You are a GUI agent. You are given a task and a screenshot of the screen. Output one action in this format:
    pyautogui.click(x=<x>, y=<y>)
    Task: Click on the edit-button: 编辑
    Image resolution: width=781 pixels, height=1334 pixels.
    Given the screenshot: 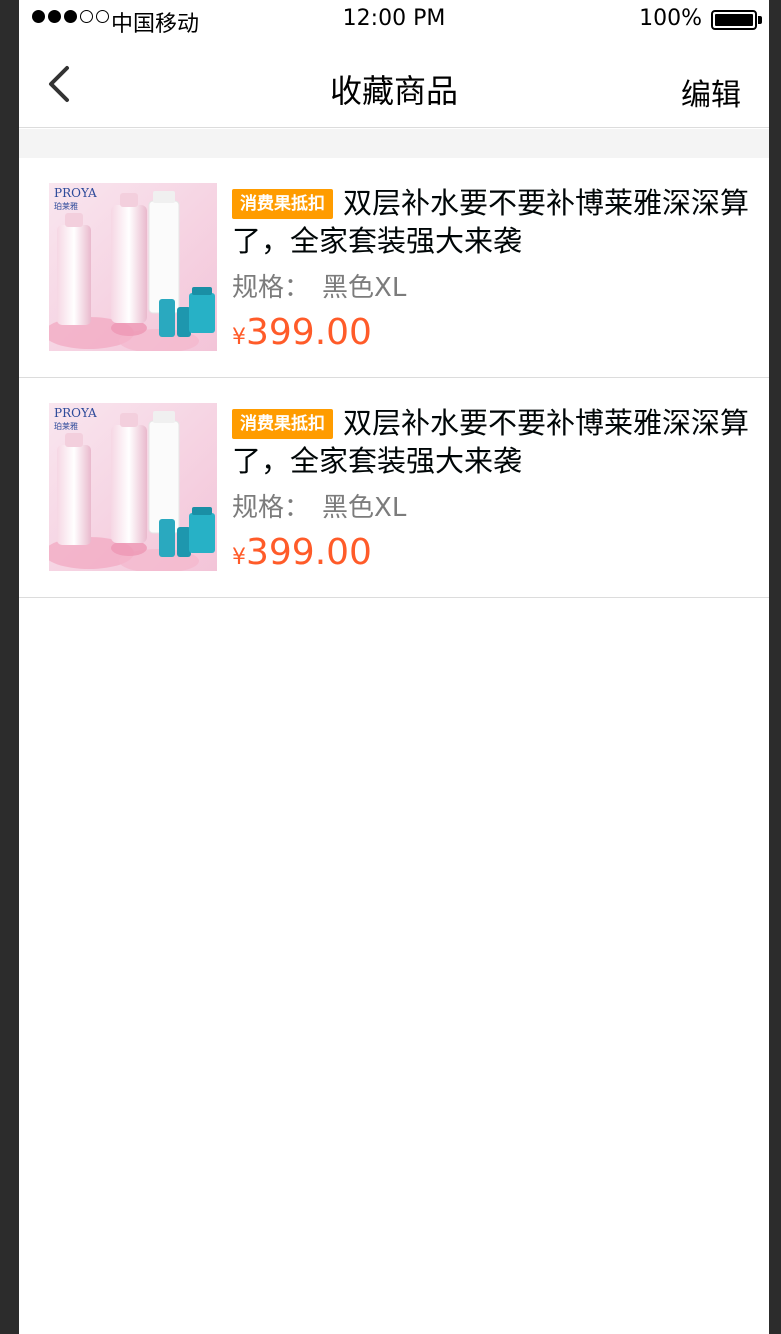 What is the action you would take?
    pyautogui.click(x=711, y=92)
    